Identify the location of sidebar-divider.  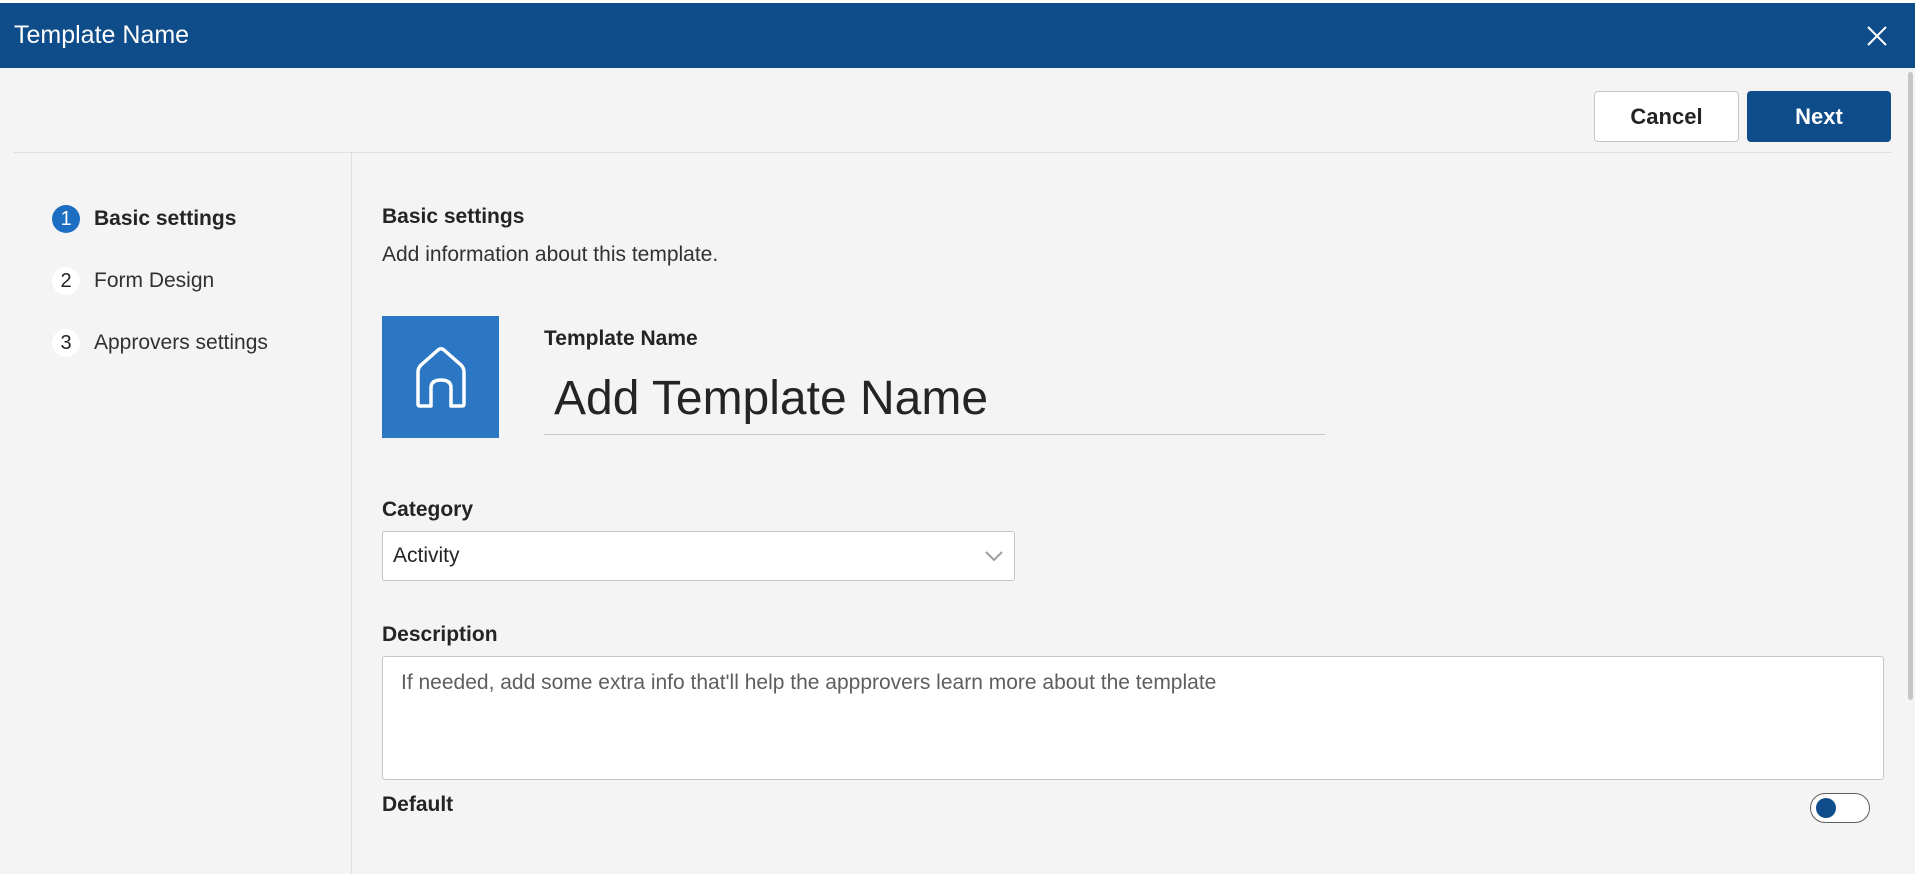
(351, 513).